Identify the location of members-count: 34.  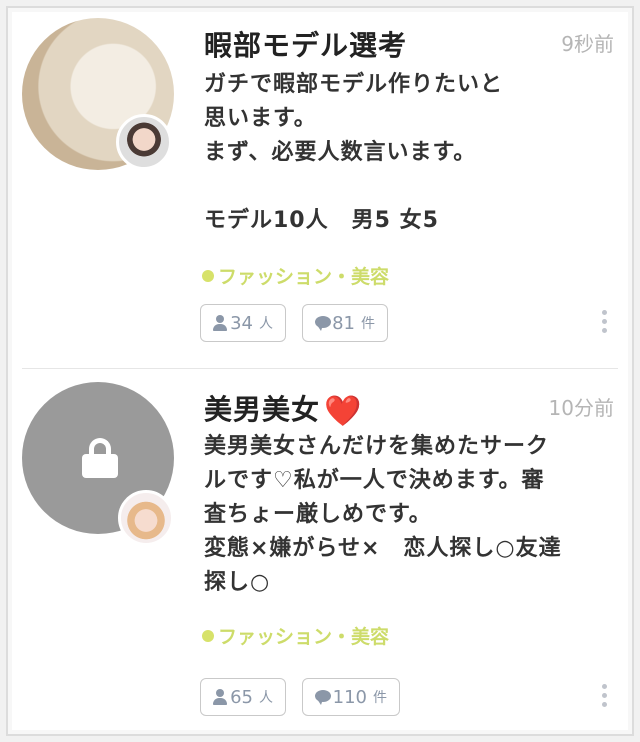
(241, 323).